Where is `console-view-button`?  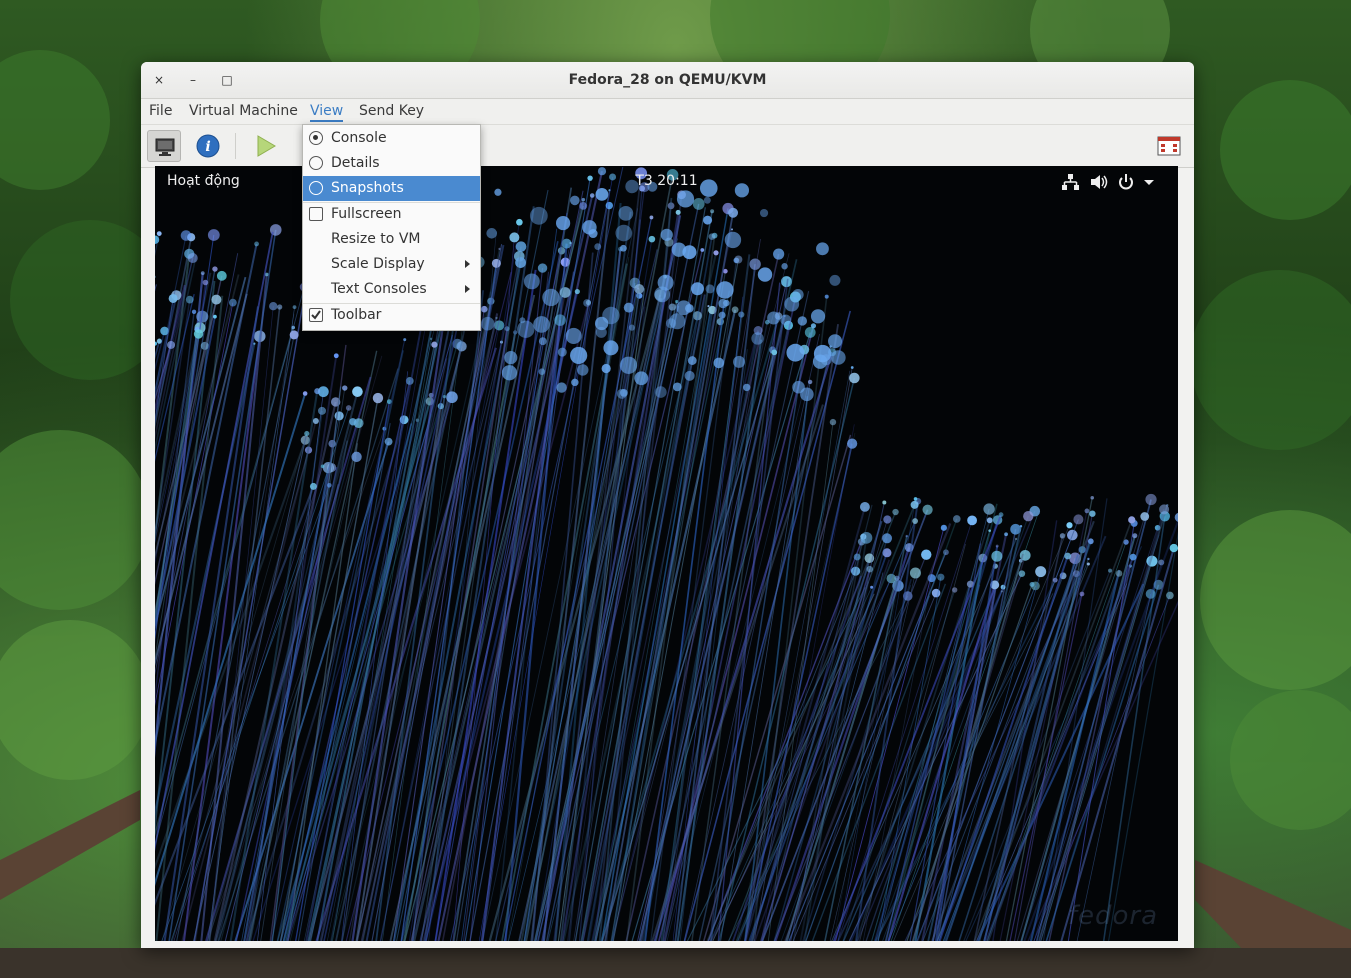
console-view-button is located at coordinates (164, 146).